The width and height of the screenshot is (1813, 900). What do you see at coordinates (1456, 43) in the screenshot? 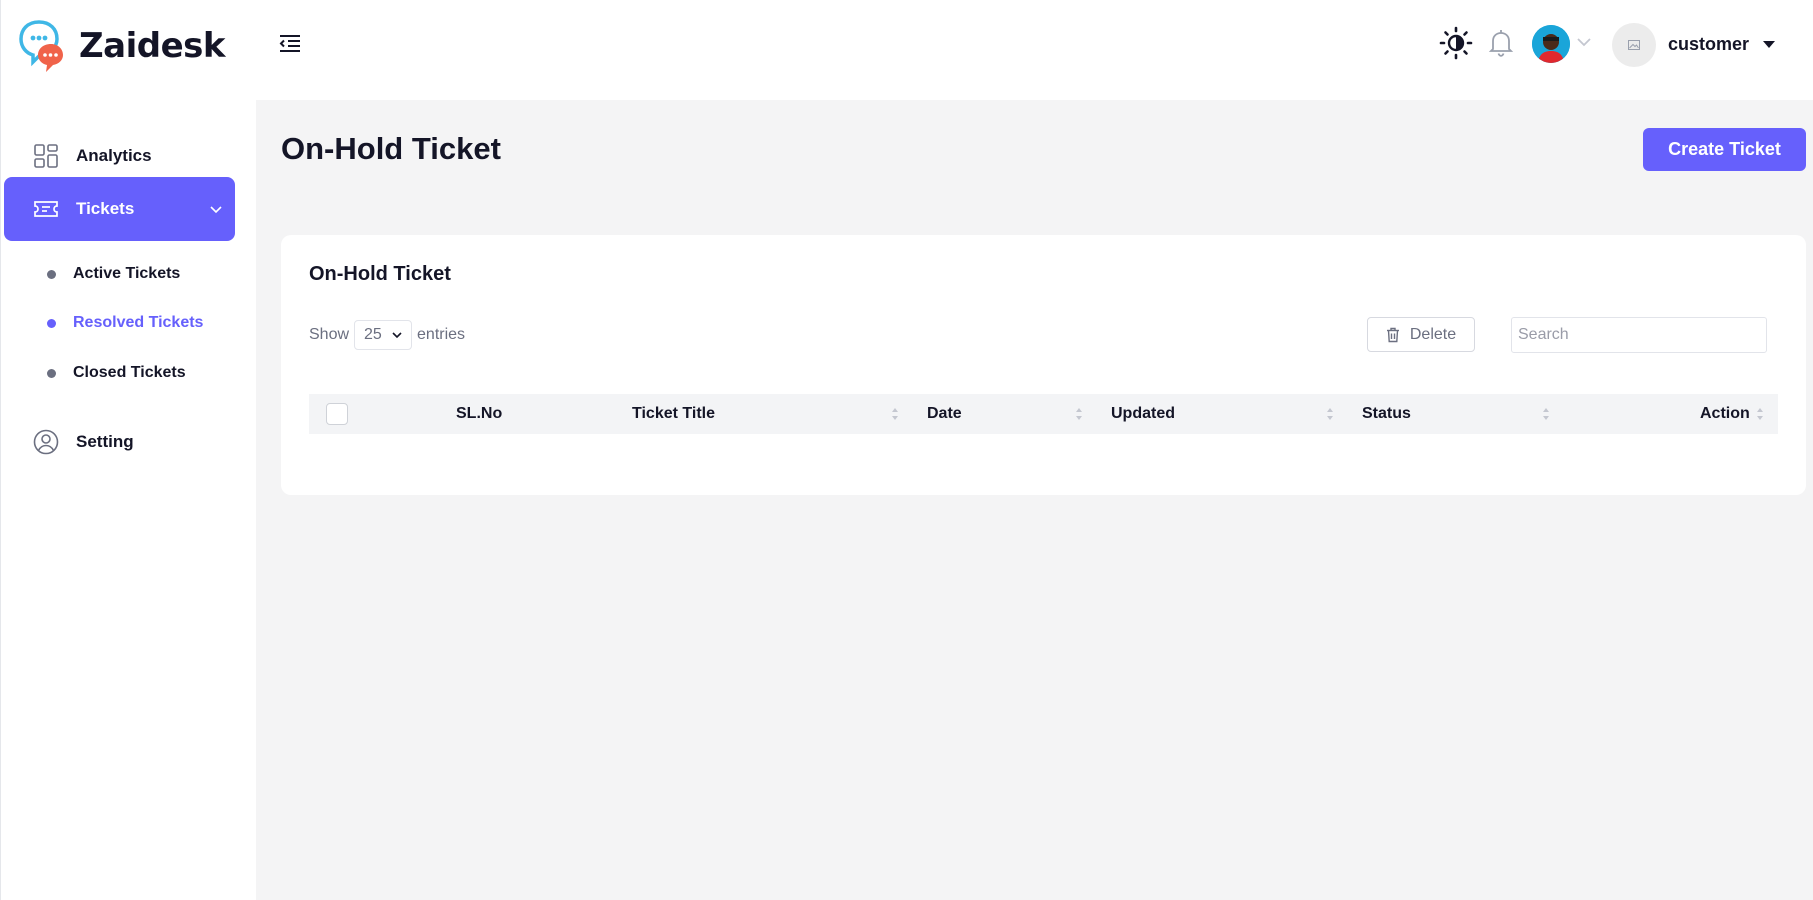
I see `theme-toggle-icon` at bounding box center [1456, 43].